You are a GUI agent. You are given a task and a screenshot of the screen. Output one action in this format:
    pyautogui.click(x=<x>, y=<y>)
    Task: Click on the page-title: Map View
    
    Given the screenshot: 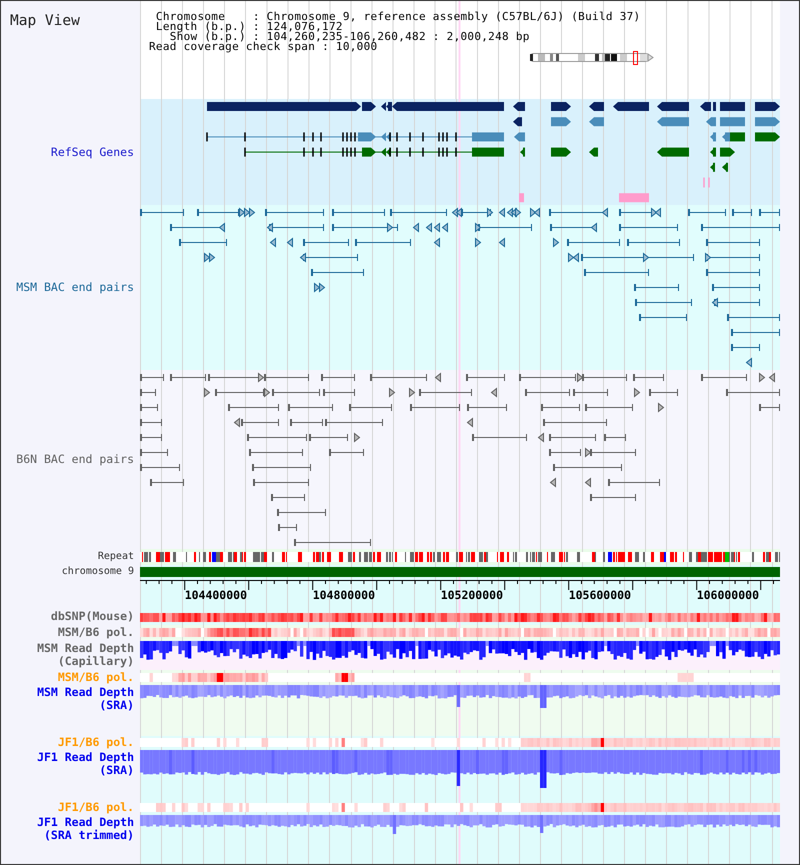 What is the action you would take?
    pyautogui.click(x=45, y=21)
    